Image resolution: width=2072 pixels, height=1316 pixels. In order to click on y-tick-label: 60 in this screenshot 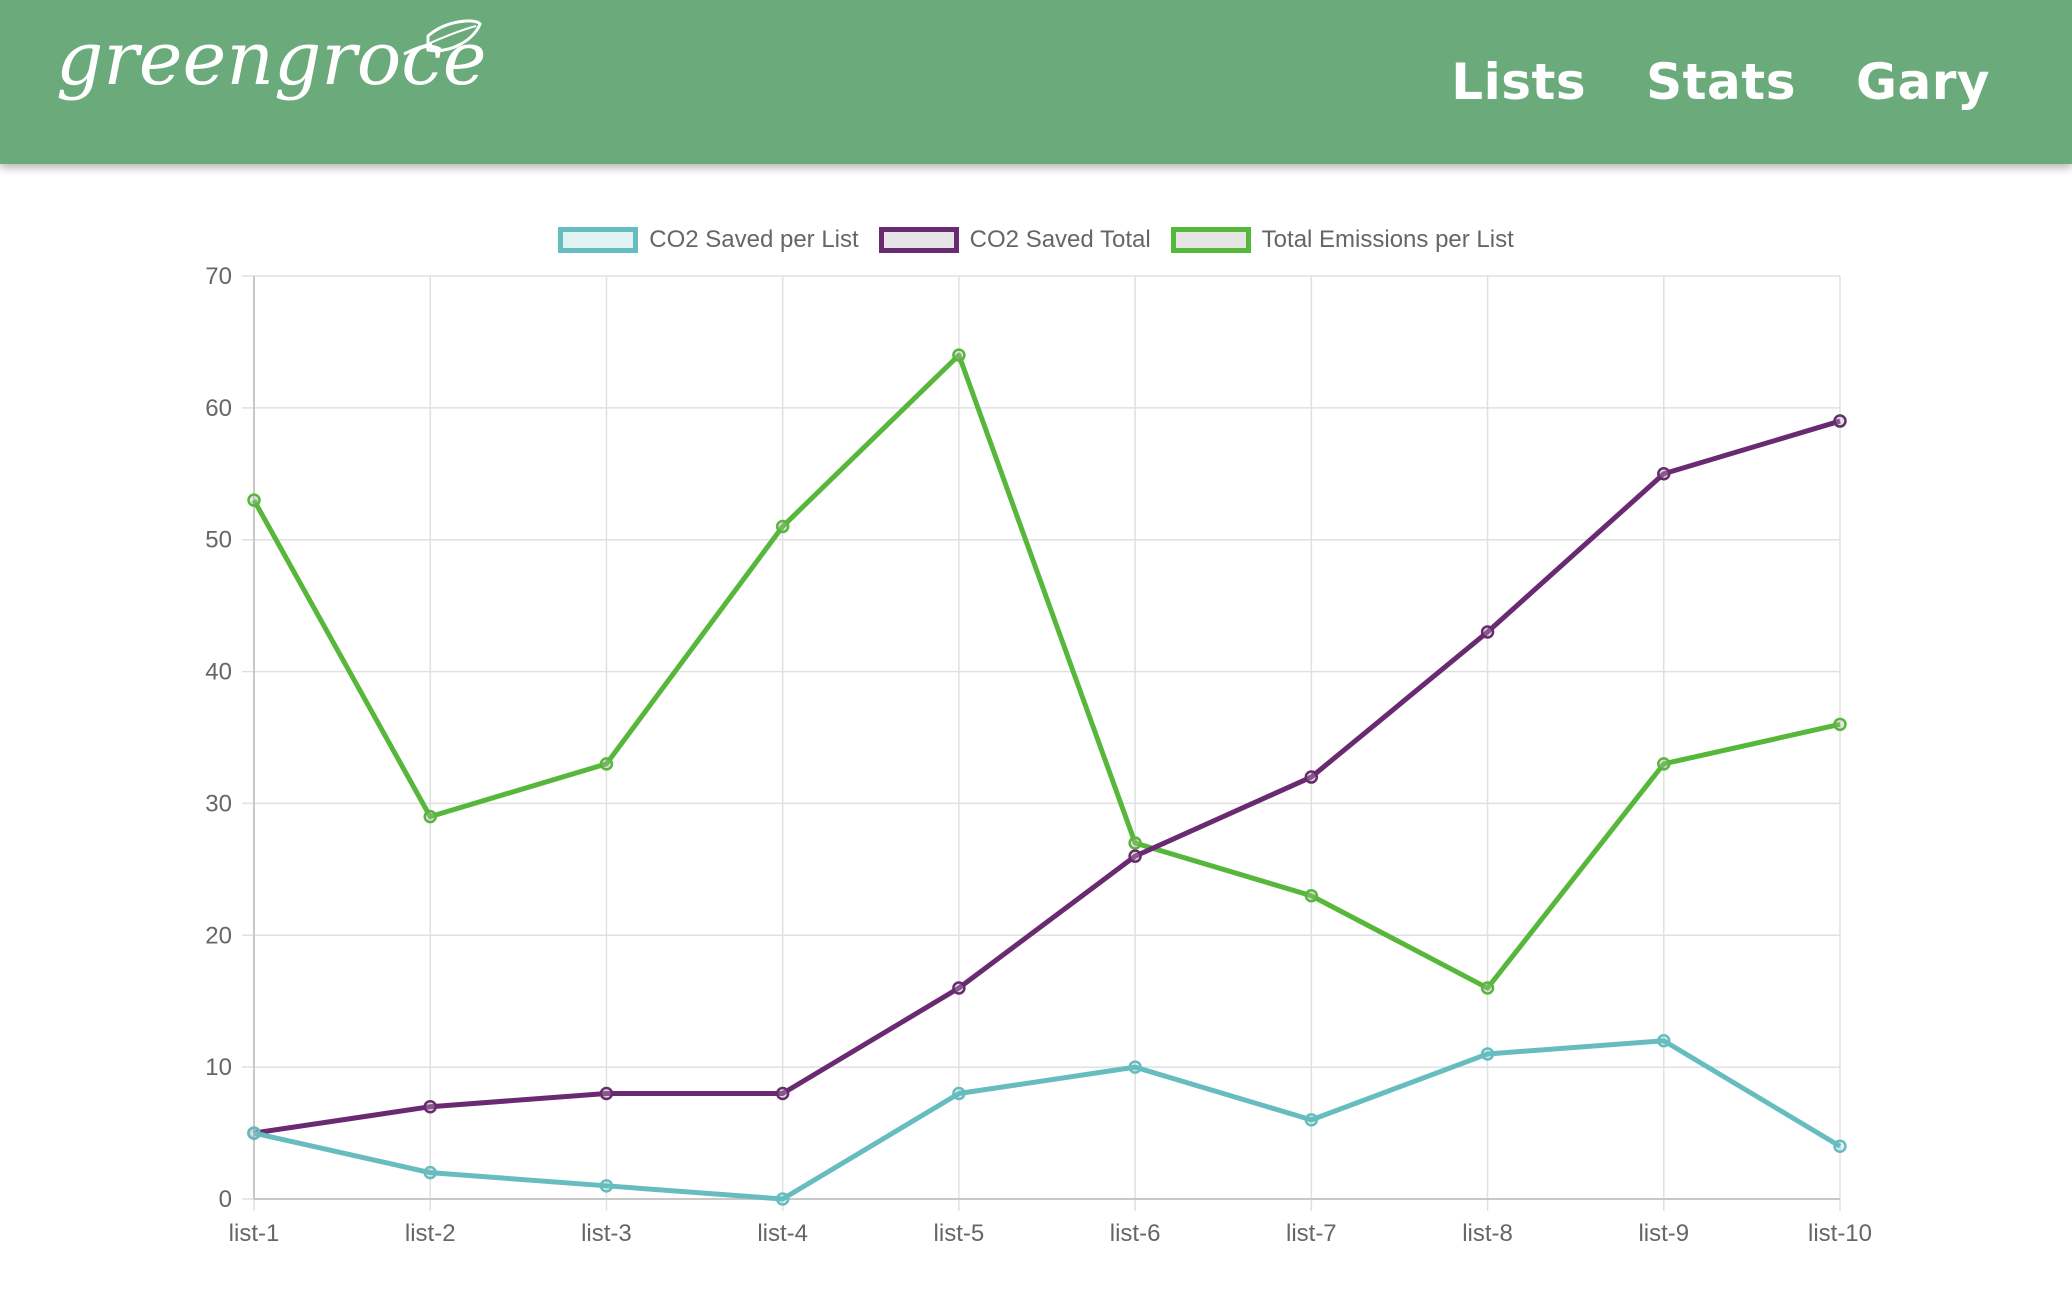, I will do `click(218, 408)`.